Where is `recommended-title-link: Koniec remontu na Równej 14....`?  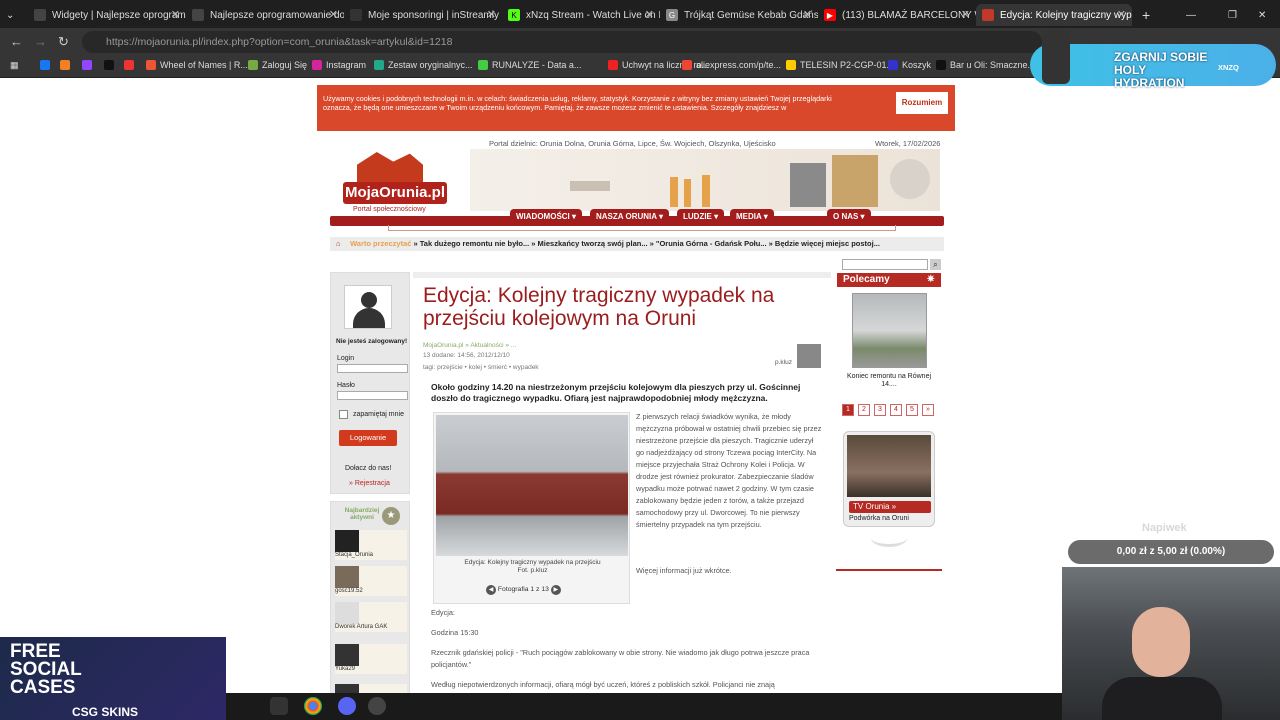
recommended-title-link: Koniec remontu na Równej 14.... is located at coordinates (889, 381).